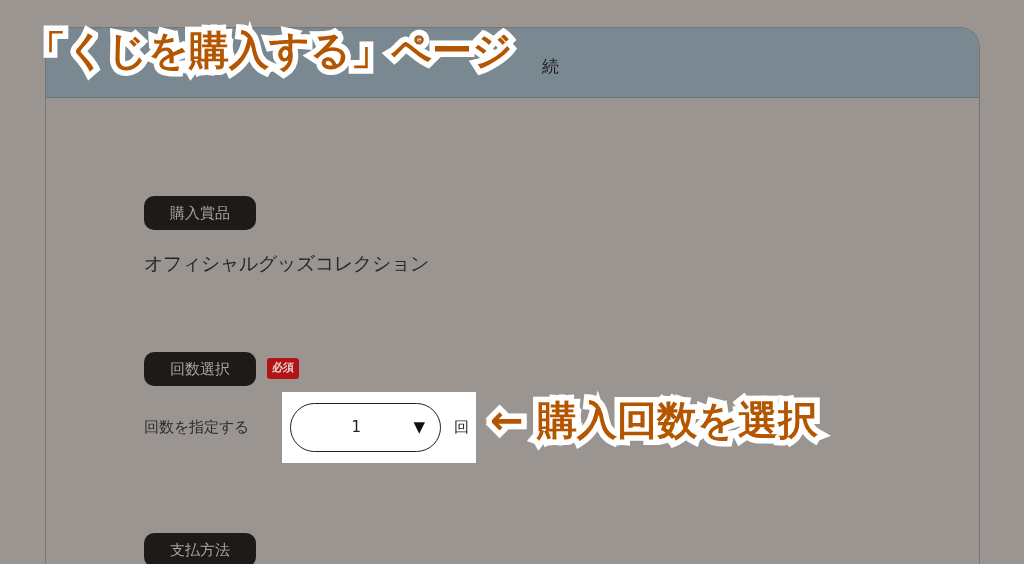 This screenshot has height=564, width=1024. I want to click on required-badge: 必須, so click(283, 368).